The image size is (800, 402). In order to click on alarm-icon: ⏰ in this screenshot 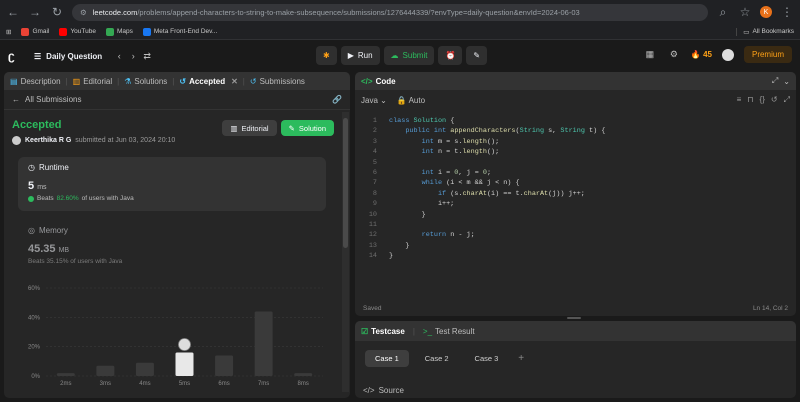, I will do `click(450, 55)`.